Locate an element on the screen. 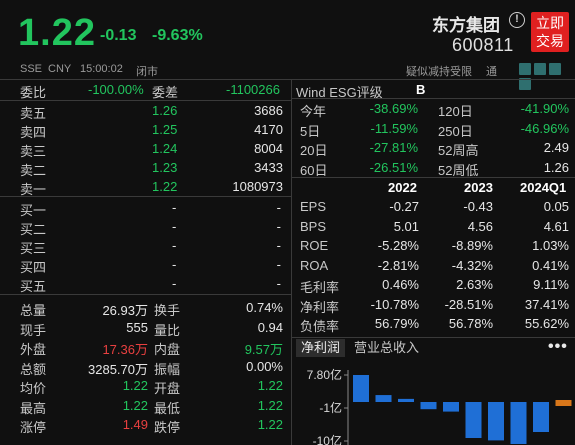 The width and height of the screenshot is (575, 445). exchange: SSE is located at coordinates (31, 69).